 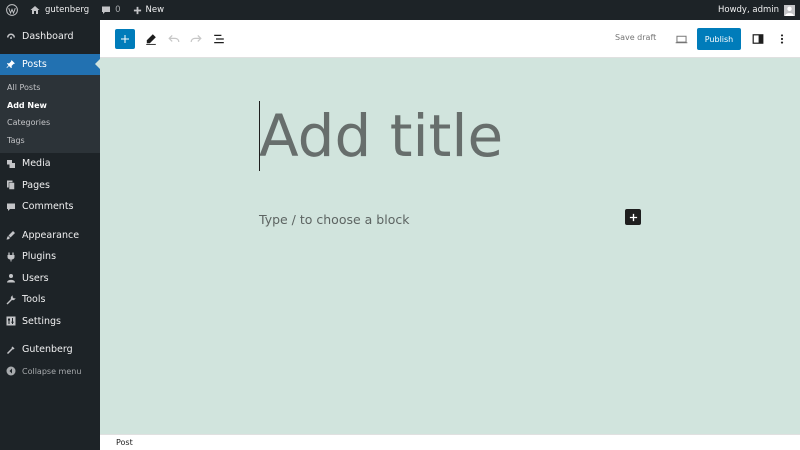 I want to click on dashboard-icon, so click(x=11, y=37).